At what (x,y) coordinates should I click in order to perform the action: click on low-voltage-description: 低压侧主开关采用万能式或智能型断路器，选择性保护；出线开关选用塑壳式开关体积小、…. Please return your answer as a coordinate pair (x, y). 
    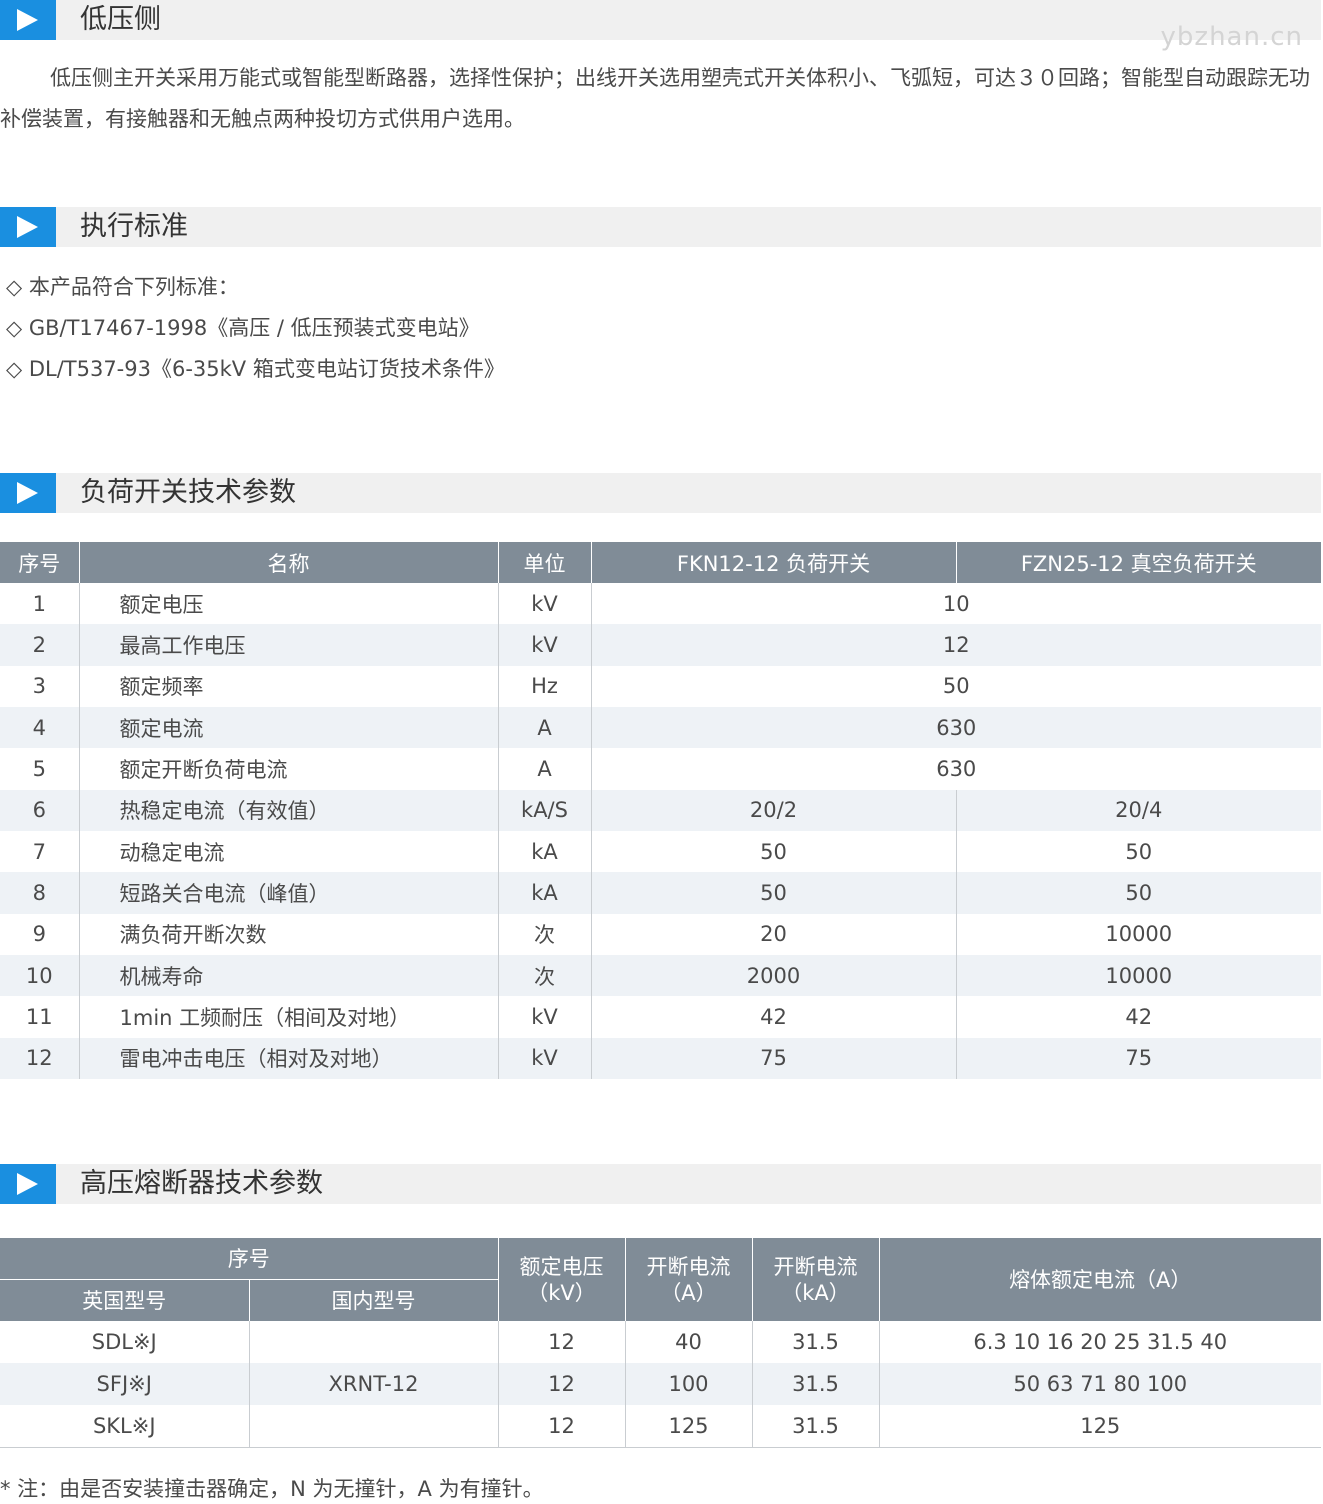
    Looking at the image, I should click on (655, 98).